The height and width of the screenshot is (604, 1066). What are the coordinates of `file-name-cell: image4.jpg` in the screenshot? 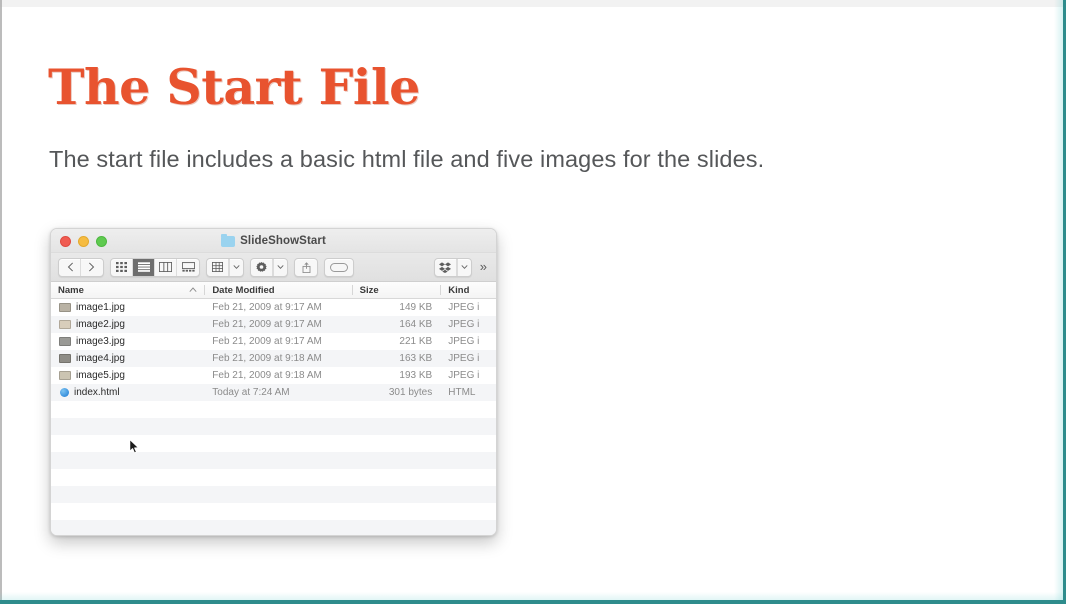 It's located at (128, 358).